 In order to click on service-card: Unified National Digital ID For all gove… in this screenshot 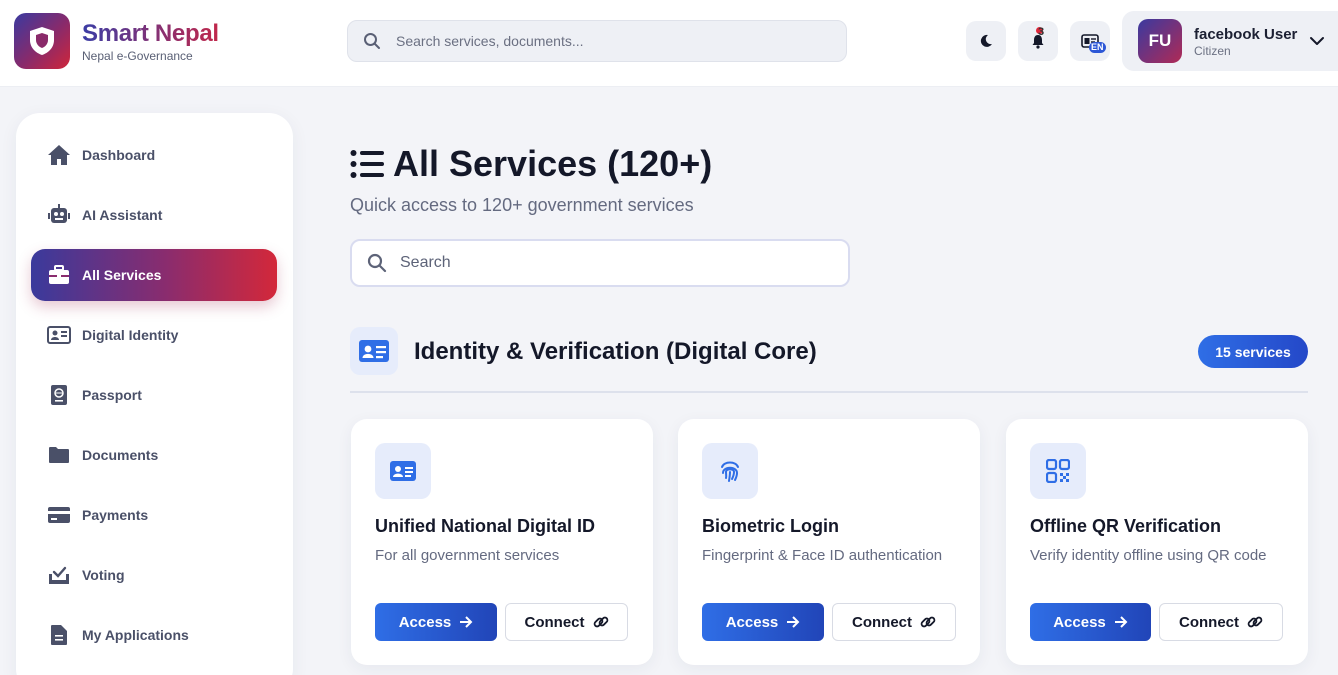, I will do `click(502, 542)`.